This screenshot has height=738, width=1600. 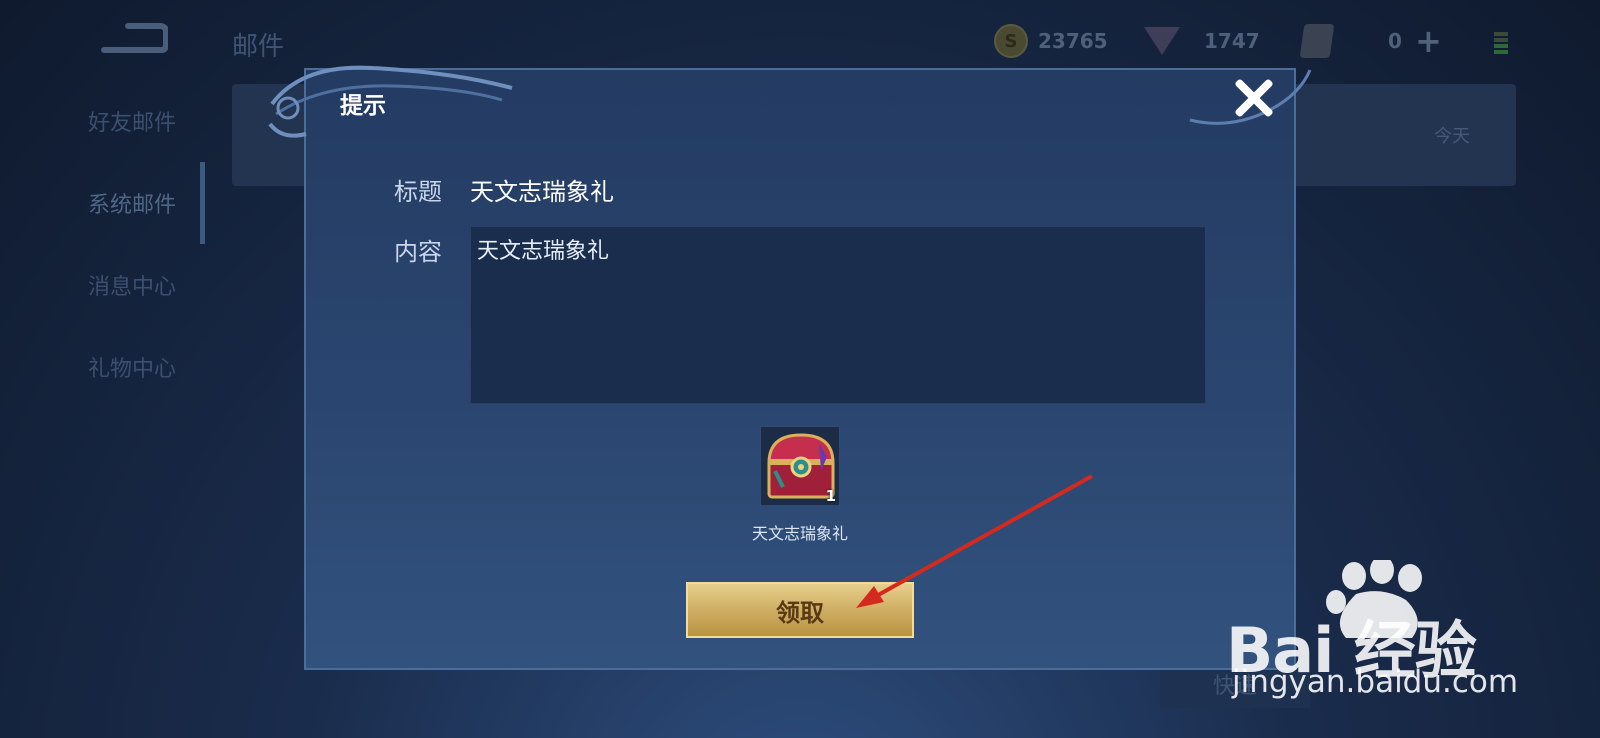 What do you see at coordinates (418, 192) in the screenshot?
I see `subject-label: 标题` at bounding box center [418, 192].